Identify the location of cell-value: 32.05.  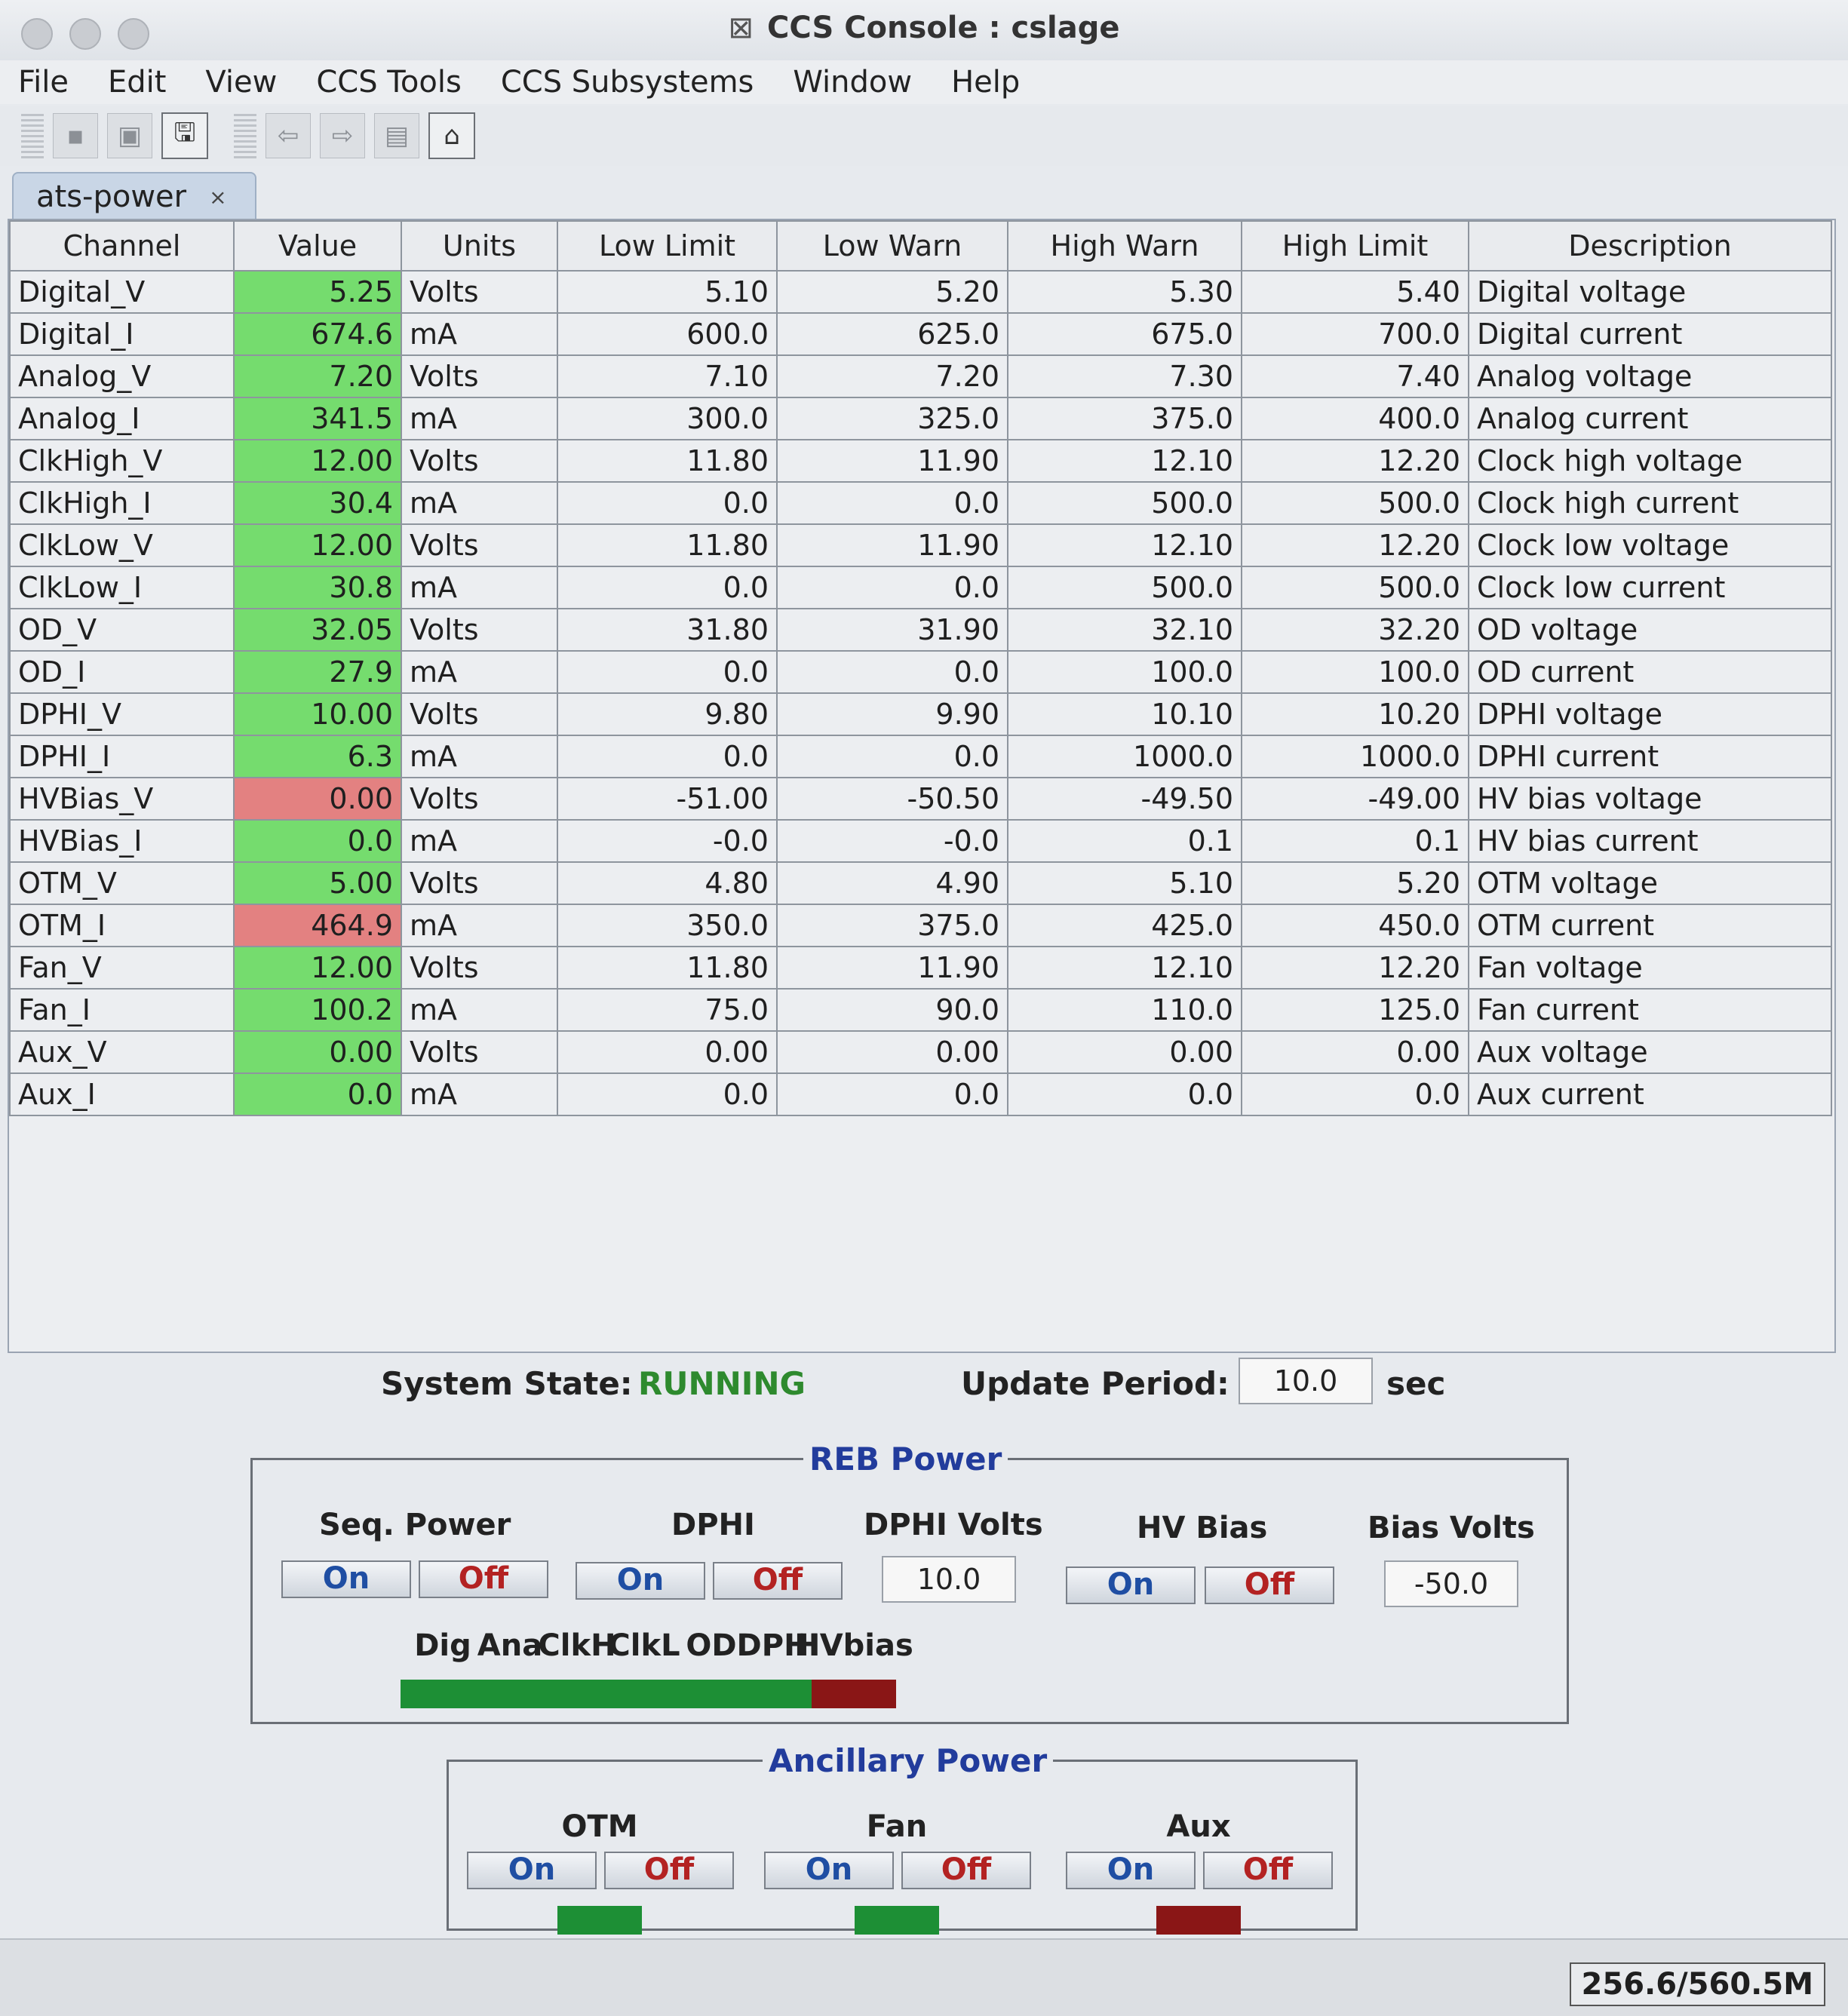
(317, 630).